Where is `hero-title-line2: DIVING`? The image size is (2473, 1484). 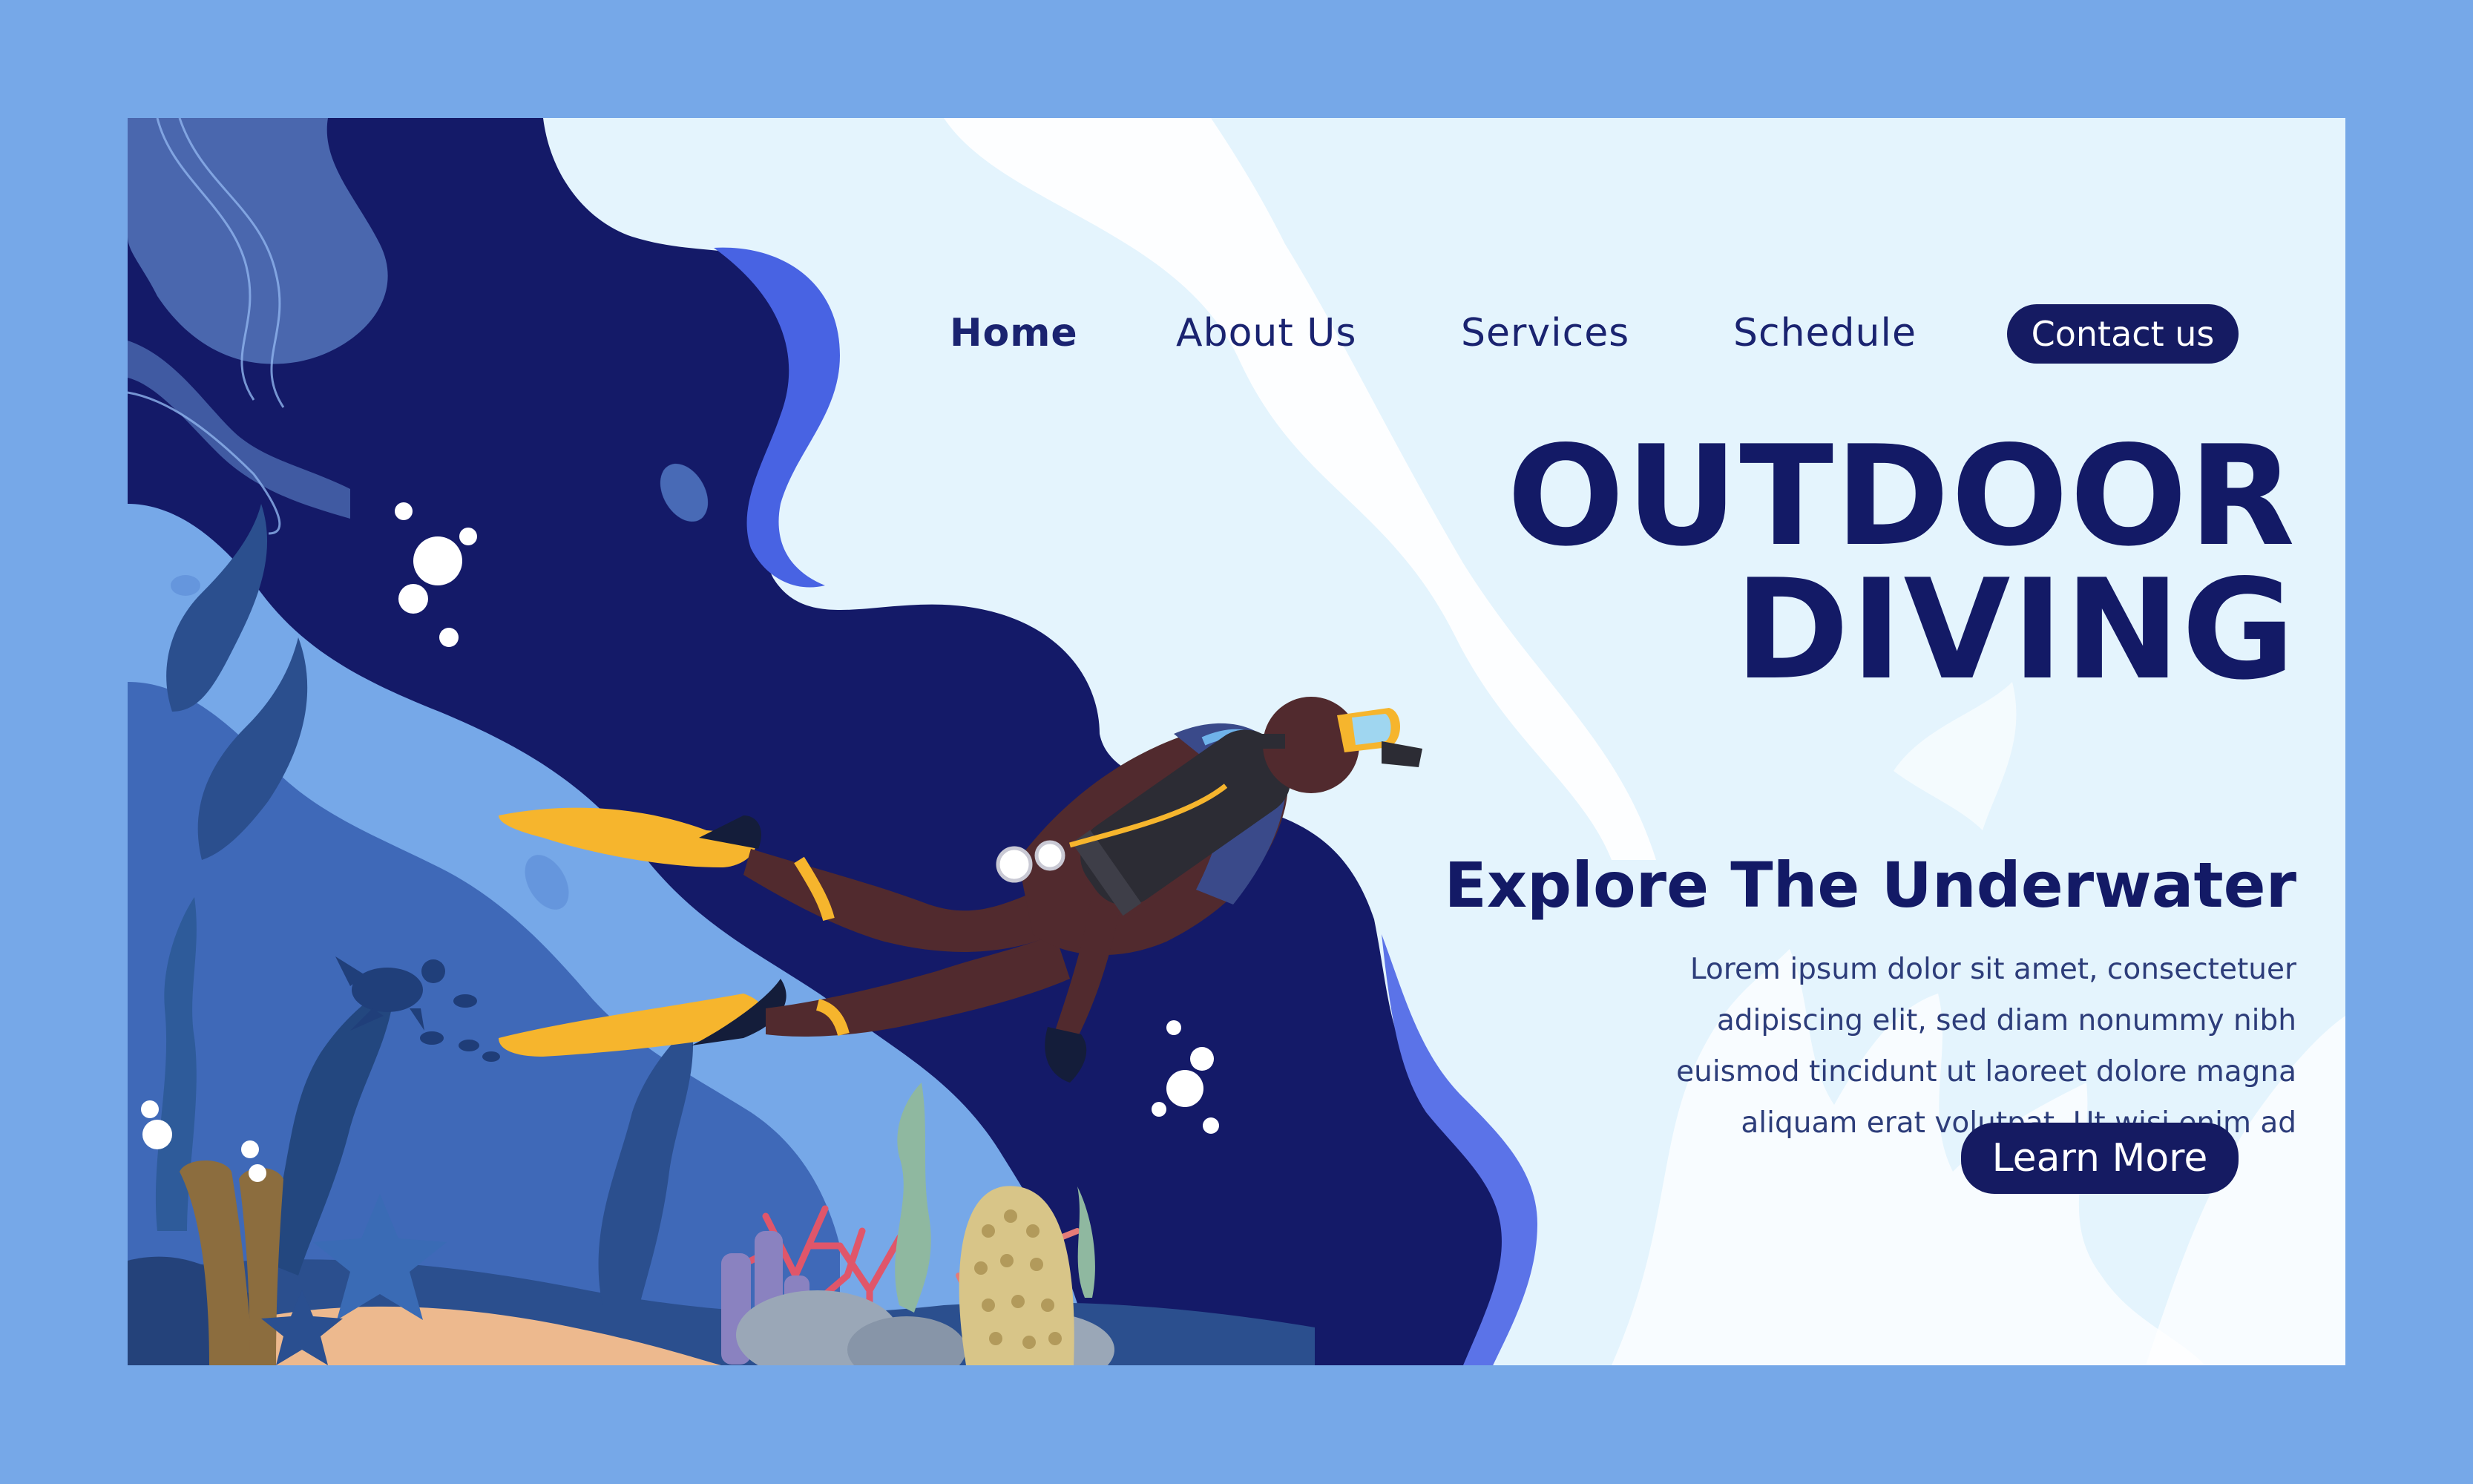
hero-title-line2: DIVING is located at coordinates (2015, 629).